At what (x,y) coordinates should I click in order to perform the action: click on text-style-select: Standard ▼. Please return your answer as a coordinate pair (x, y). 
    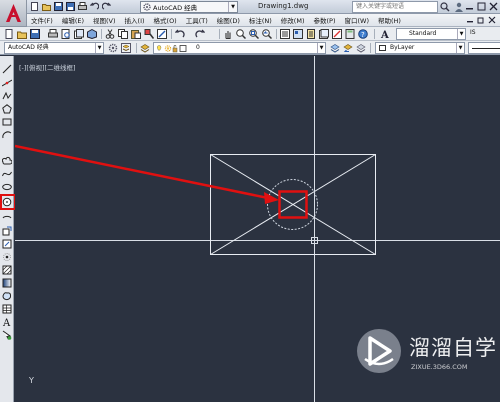
    Looking at the image, I should click on (431, 34).